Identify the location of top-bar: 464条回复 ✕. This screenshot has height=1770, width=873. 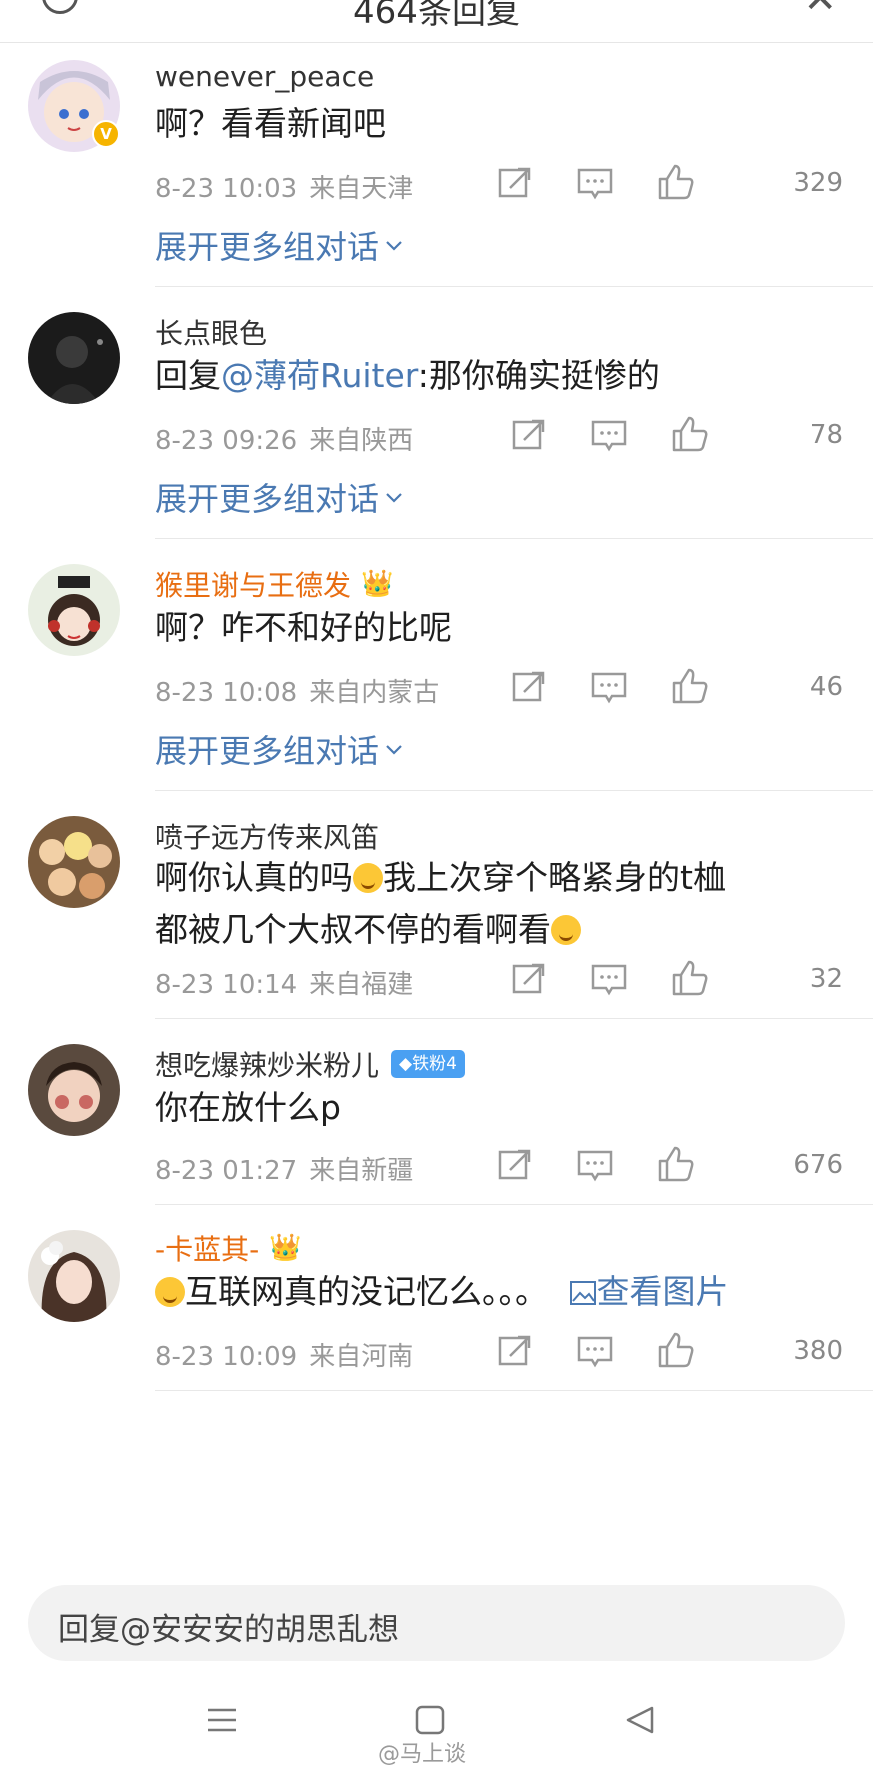
(436, 21).